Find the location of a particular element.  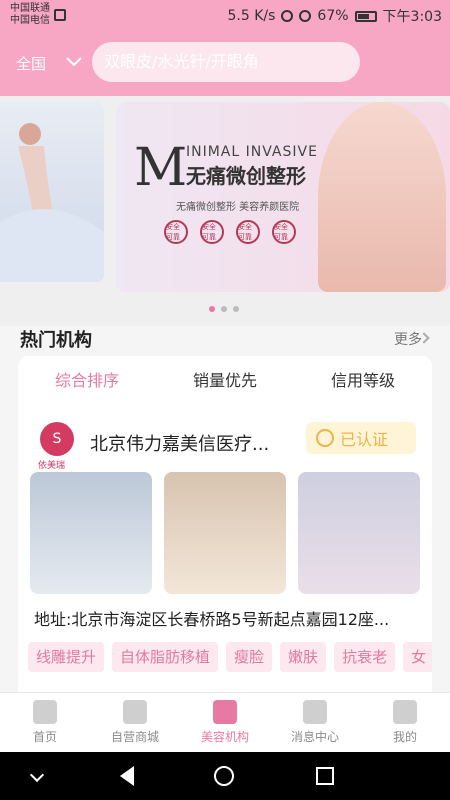

carousel-dot-active is located at coordinates (212, 309).